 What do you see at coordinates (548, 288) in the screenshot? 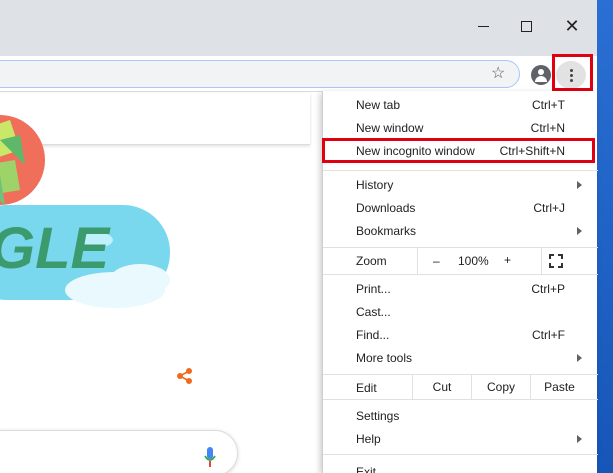
I see `menu-item-shortcut: Ctrl+P` at bounding box center [548, 288].